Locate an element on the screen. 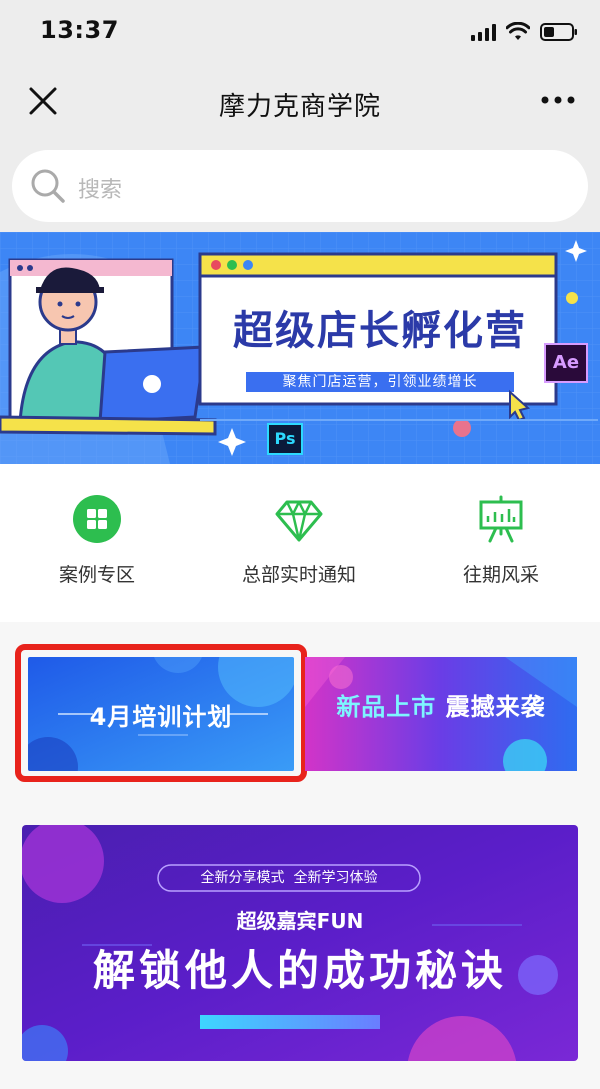 The width and height of the screenshot is (600, 1089). status-time: 13:37 is located at coordinates (79, 30).